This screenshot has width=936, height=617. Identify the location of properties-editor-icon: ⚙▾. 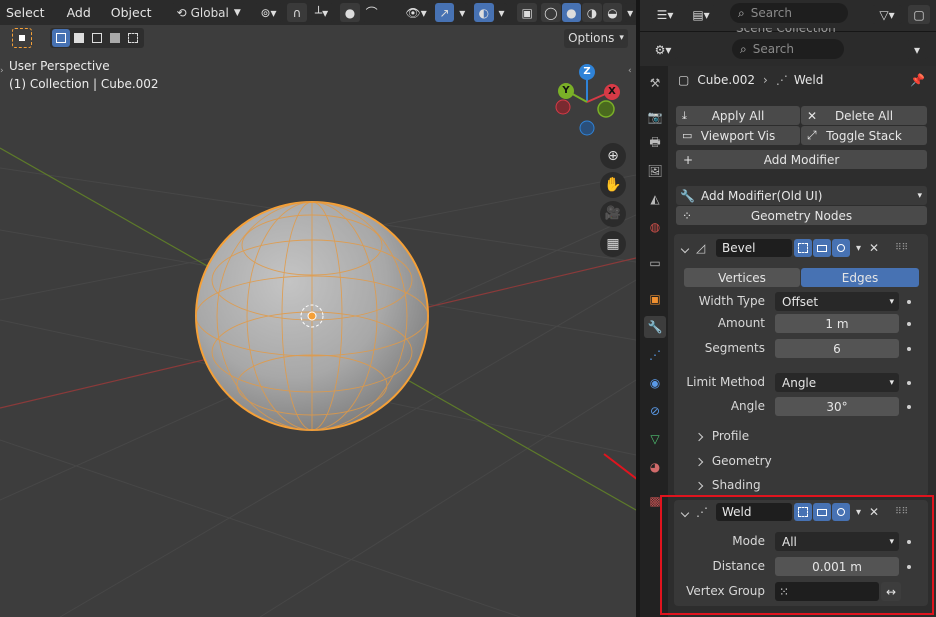
(663, 49).